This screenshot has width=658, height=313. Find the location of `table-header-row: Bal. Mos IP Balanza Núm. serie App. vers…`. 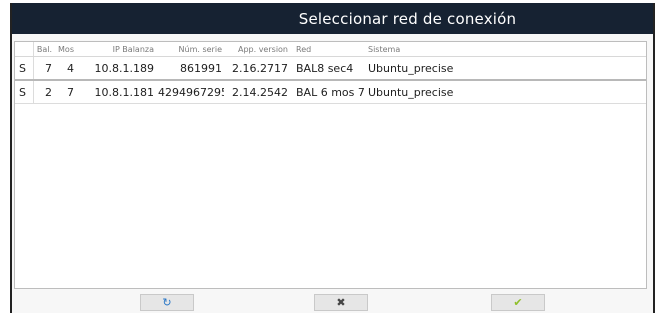

table-header-row: Bal. Mos IP Balanza Núm. serie App. vers… is located at coordinates (330, 49).